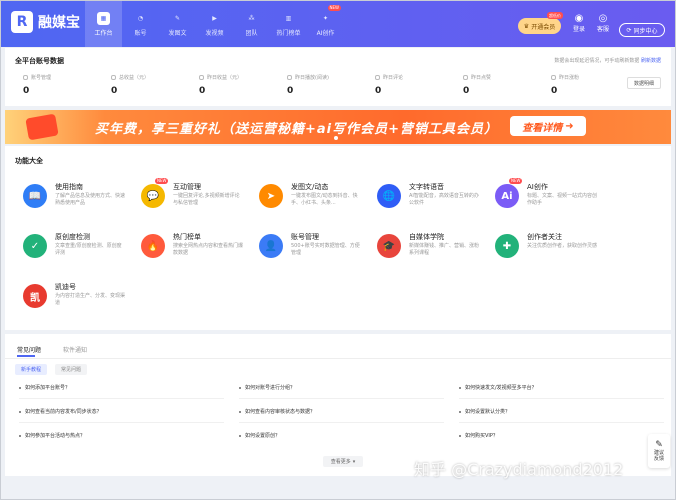 The width and height of the screenshot is (676, 500). Describe the element at coordinates (579, 18) in the screenshot. I see `user-icon: ◉` at that location.